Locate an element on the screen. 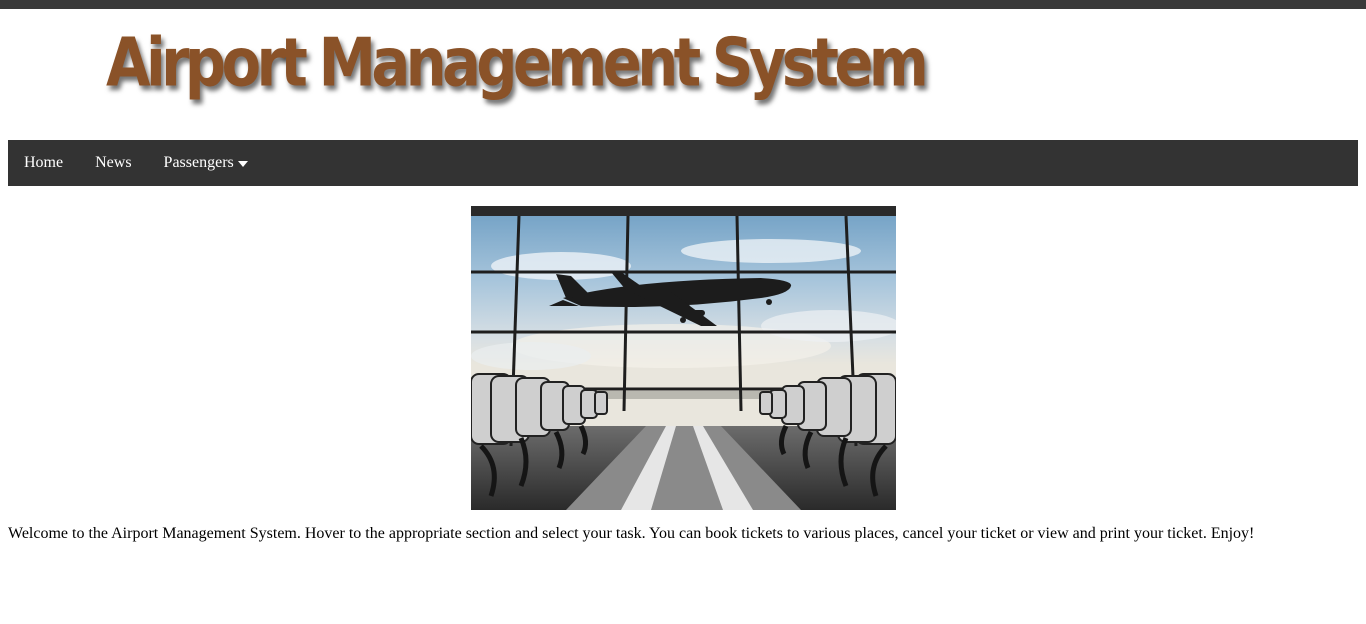 The height and width of the screenshot is (624, 1366). nav-home: Home is located at coordinates (43, 163).